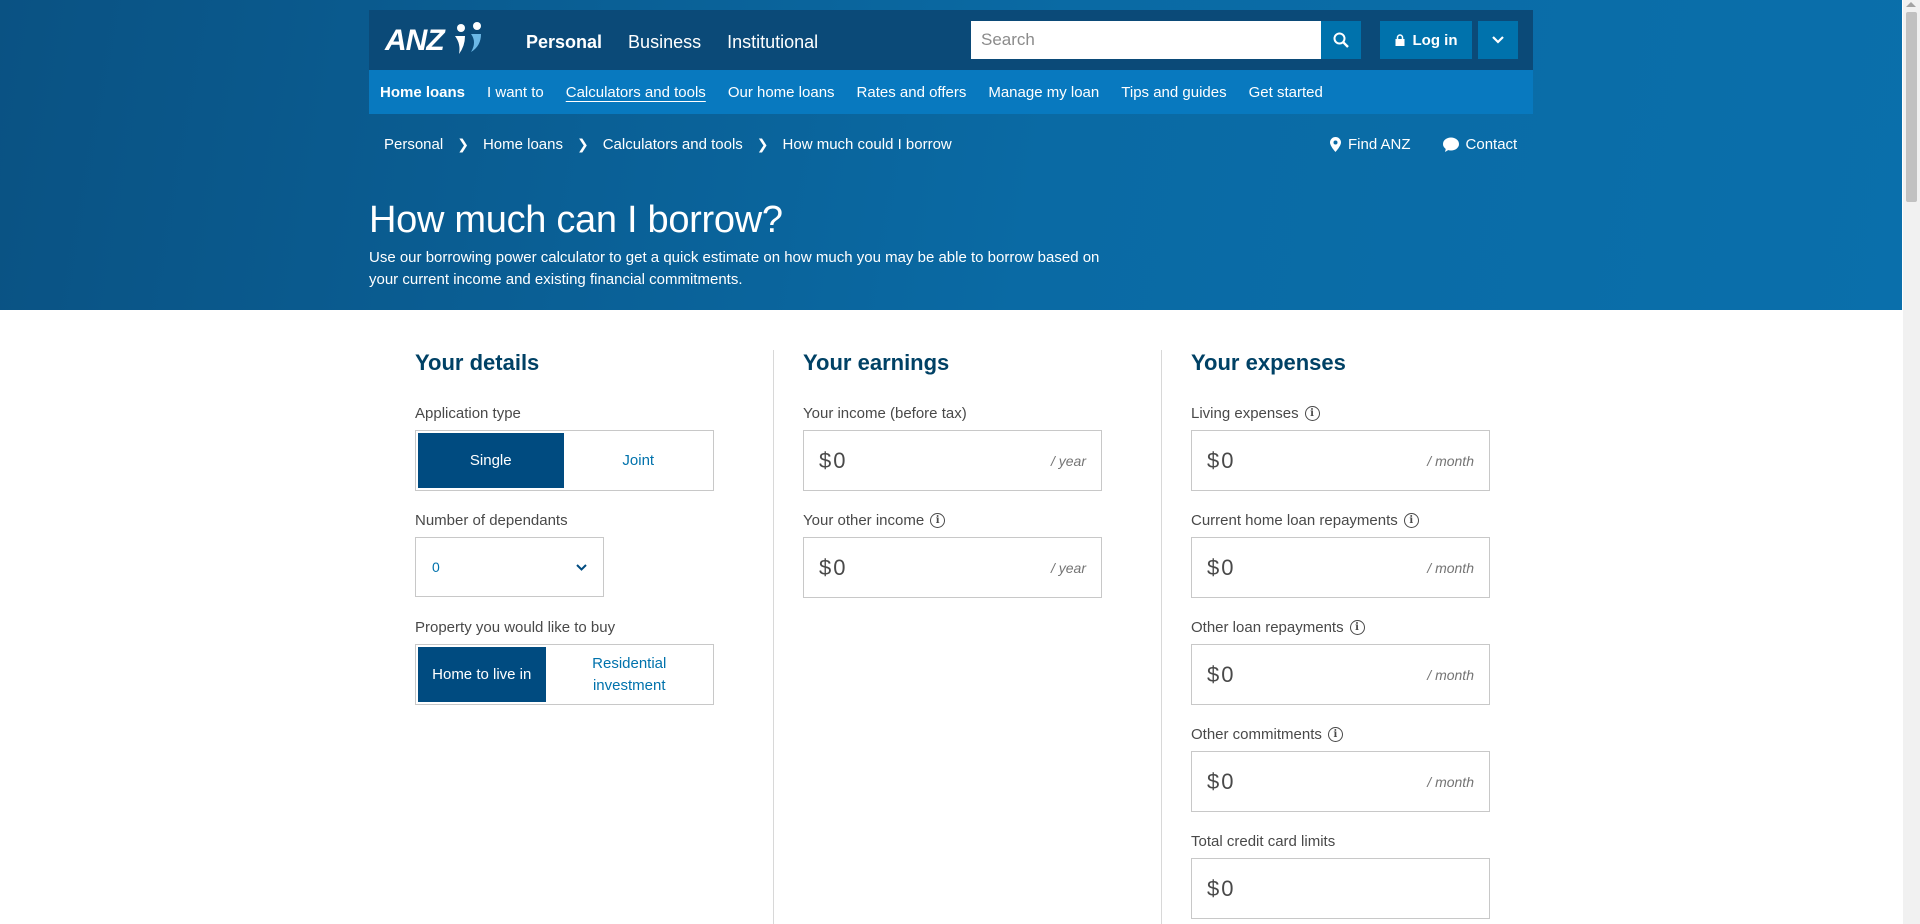 The width and height of the screenshot is (1920, 924). I want to click on credit-card-limits-field: $, so click(1340, 888).